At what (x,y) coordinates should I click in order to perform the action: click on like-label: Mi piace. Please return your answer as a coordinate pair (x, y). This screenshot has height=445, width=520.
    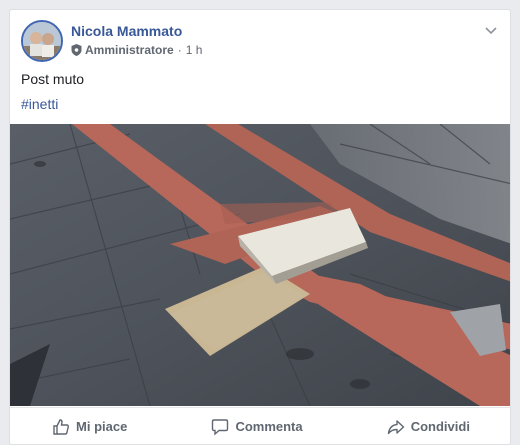
    Looking at the image, I should click on (102, 426).